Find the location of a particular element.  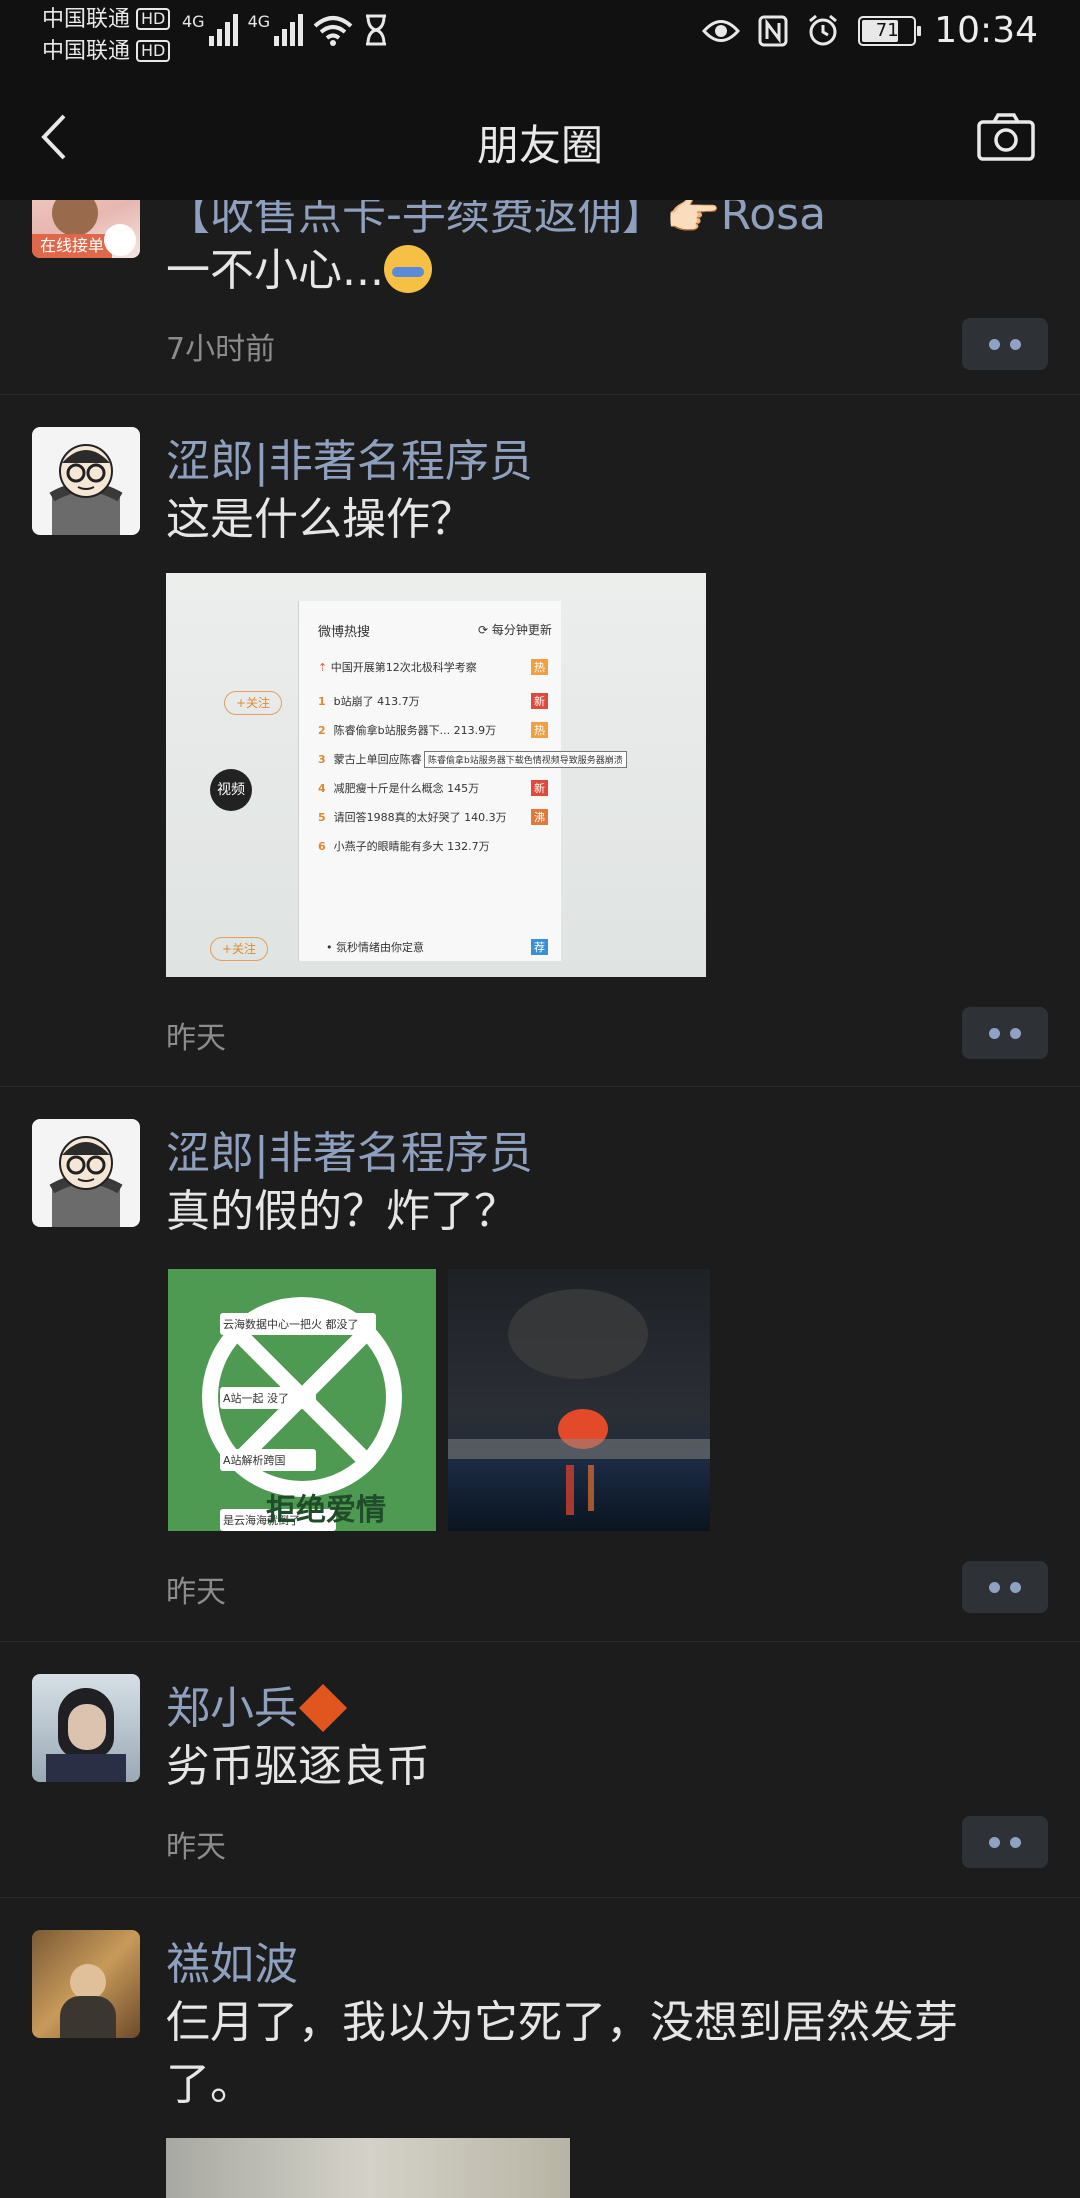

crying-emoji-icon is located at coordinates (407, 269).